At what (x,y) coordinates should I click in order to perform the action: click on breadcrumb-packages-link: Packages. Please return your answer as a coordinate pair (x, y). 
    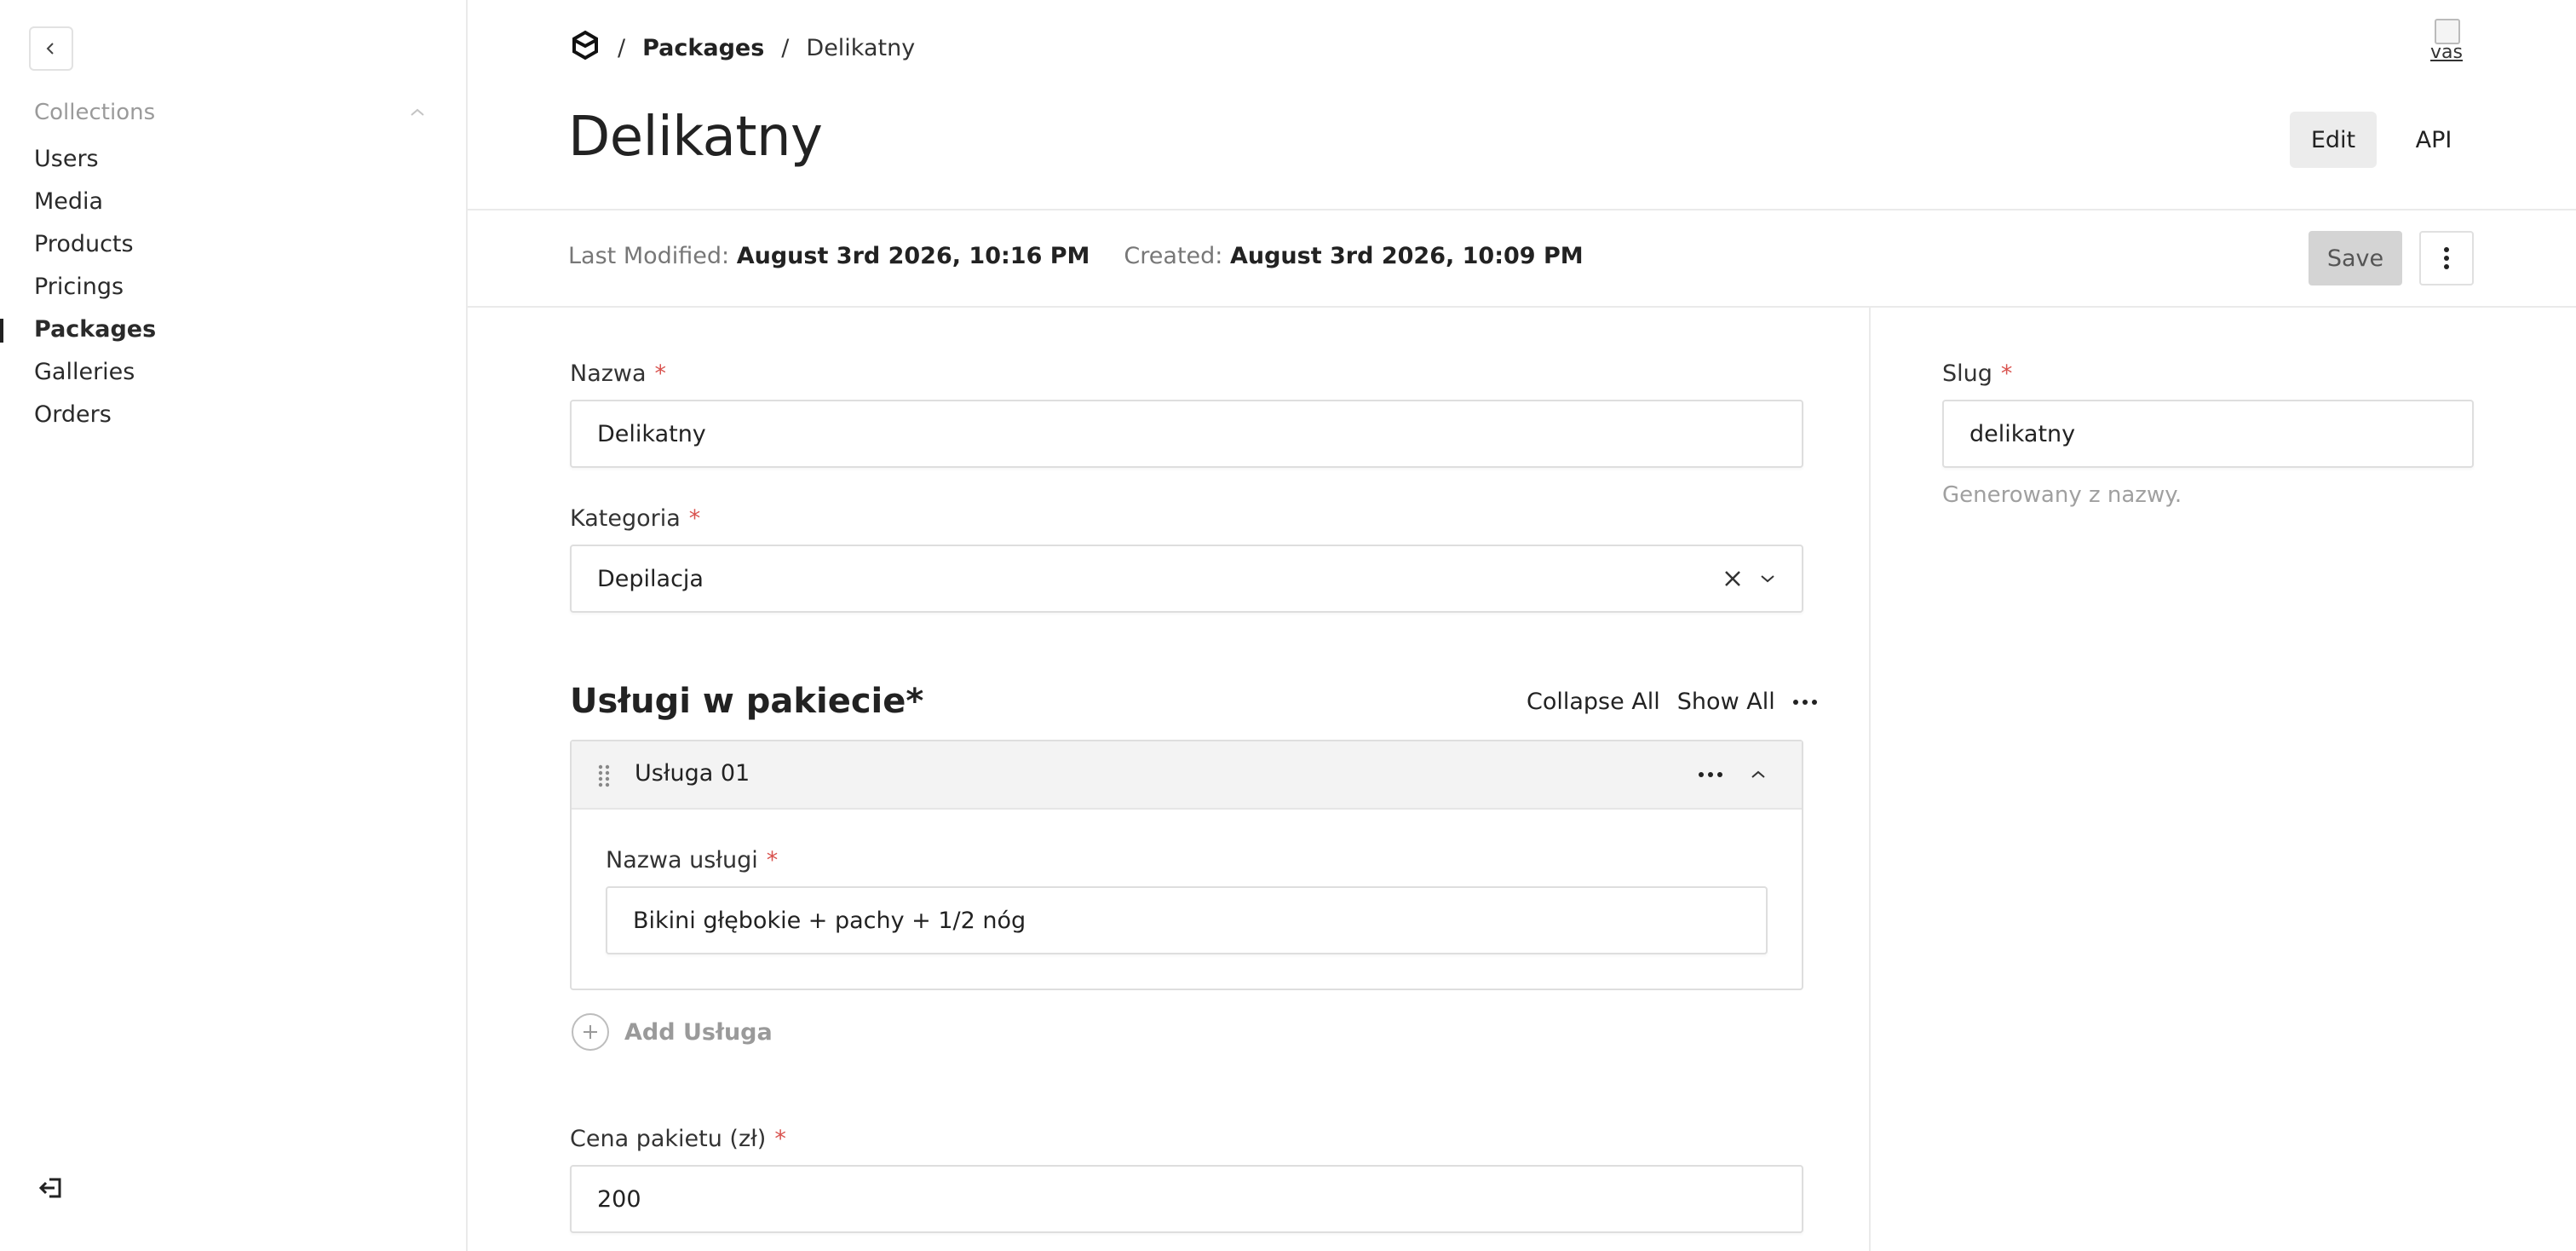
    Looking at the image, I should click on (703, 48).